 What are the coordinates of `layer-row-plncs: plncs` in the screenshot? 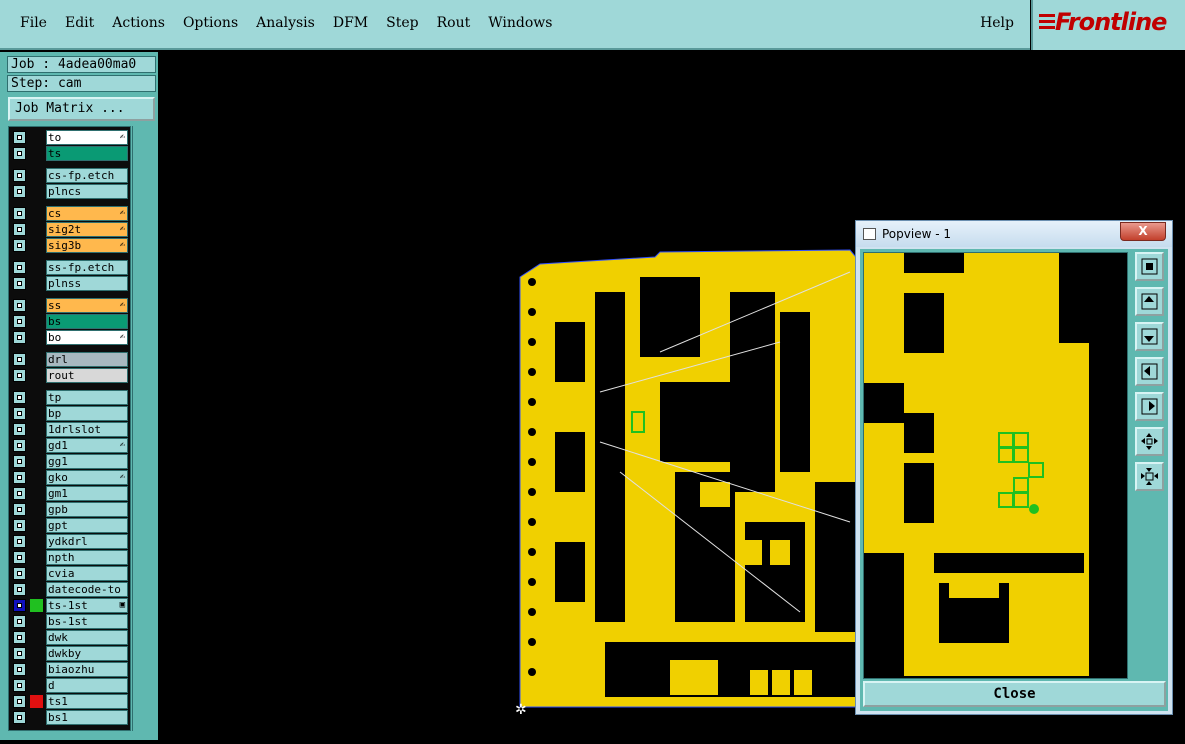 It's located at (69, 191).